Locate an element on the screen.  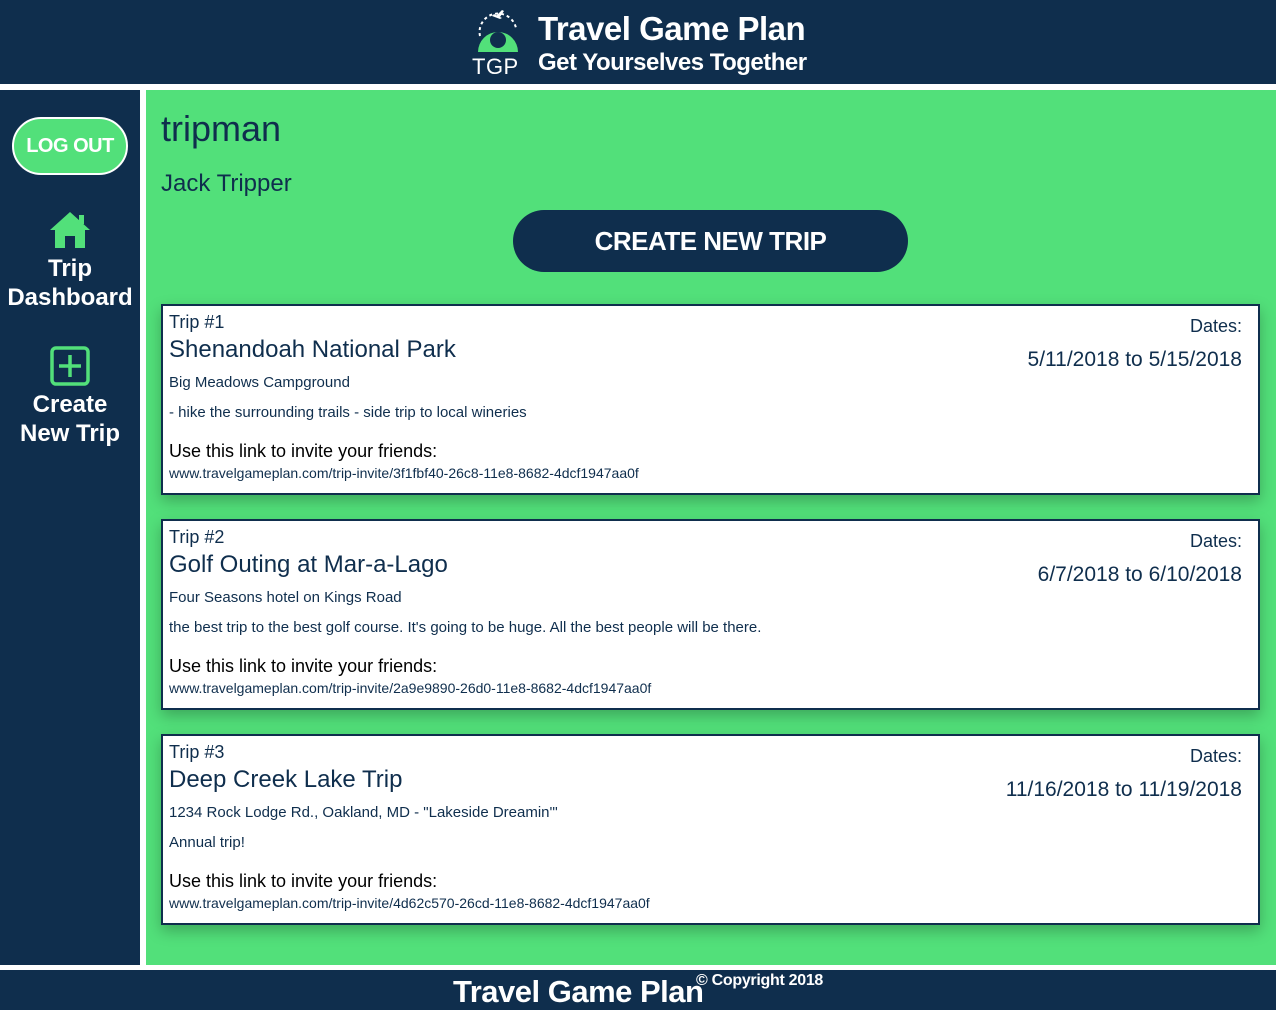
trip-description: Annual trip! is located at coordinates (207, 842).